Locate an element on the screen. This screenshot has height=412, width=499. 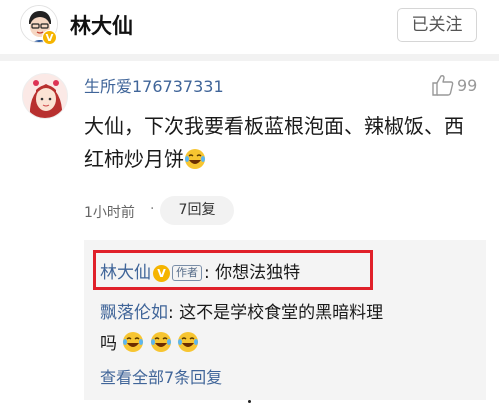
thumbs-up-icon is located at coordinates (443, 85).